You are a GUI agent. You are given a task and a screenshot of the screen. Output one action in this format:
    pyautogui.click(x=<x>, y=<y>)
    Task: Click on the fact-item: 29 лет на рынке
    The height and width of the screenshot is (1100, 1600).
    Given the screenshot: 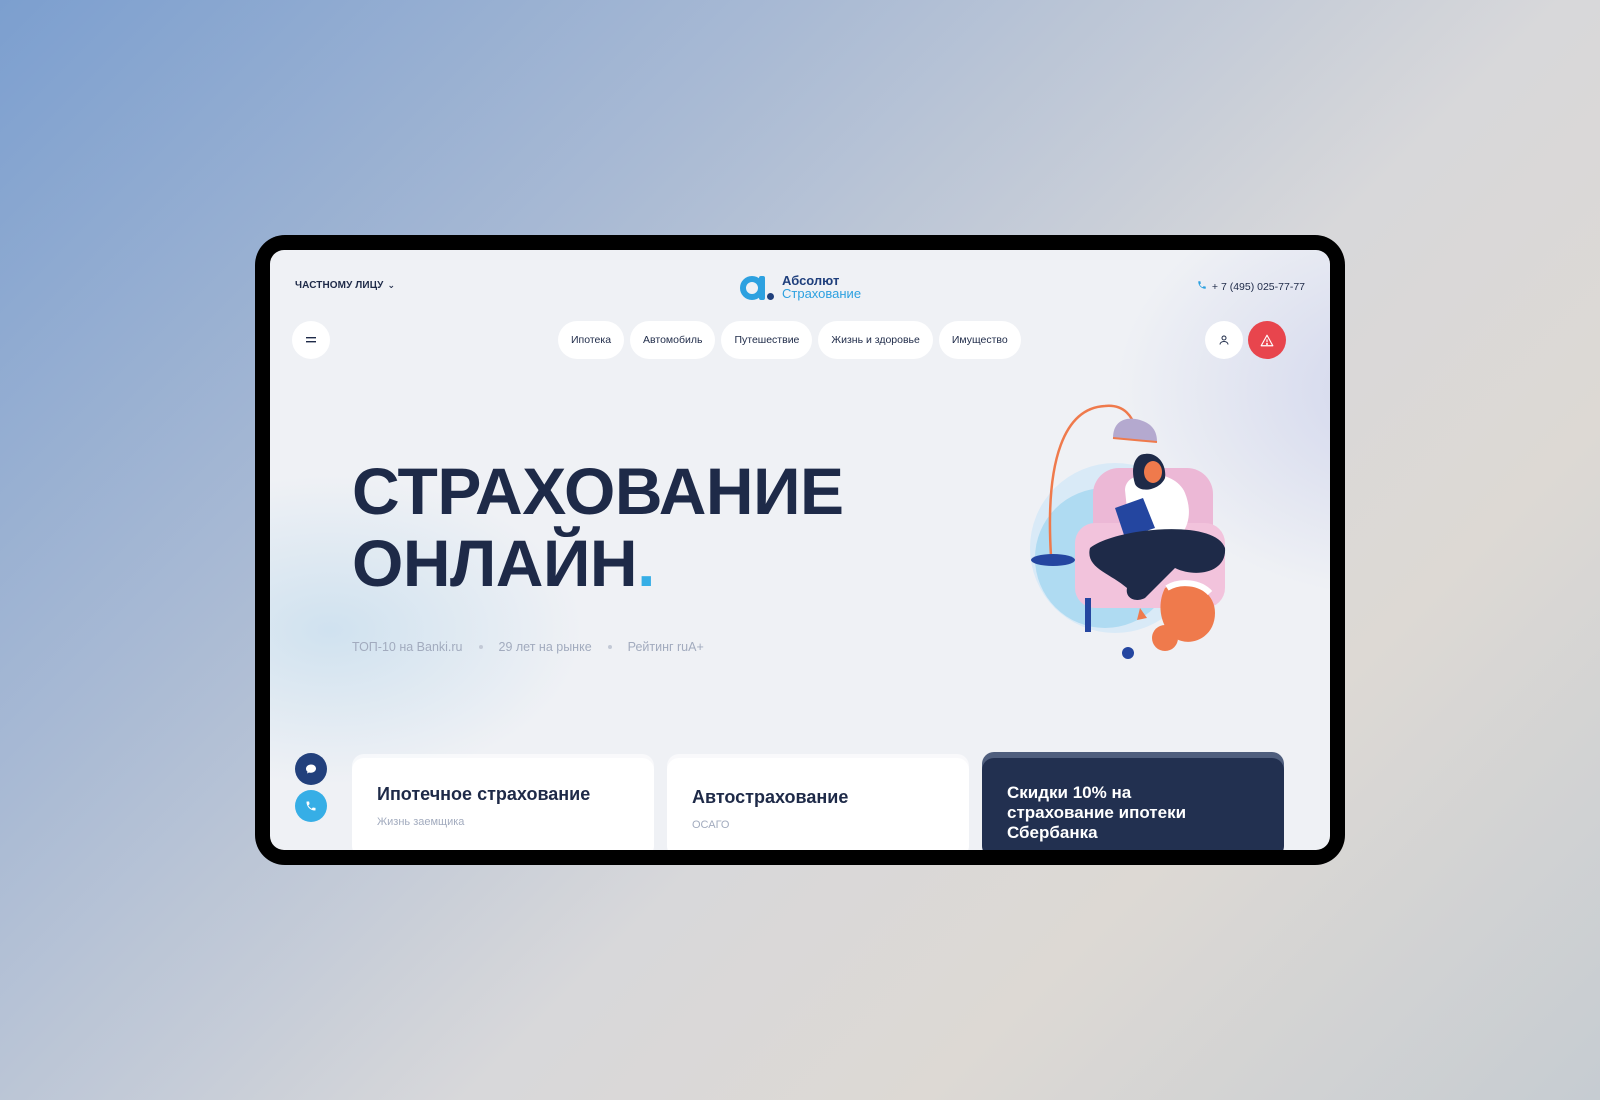 What is the action you would take?
    pyautogui.click(x=545, y=647)
    